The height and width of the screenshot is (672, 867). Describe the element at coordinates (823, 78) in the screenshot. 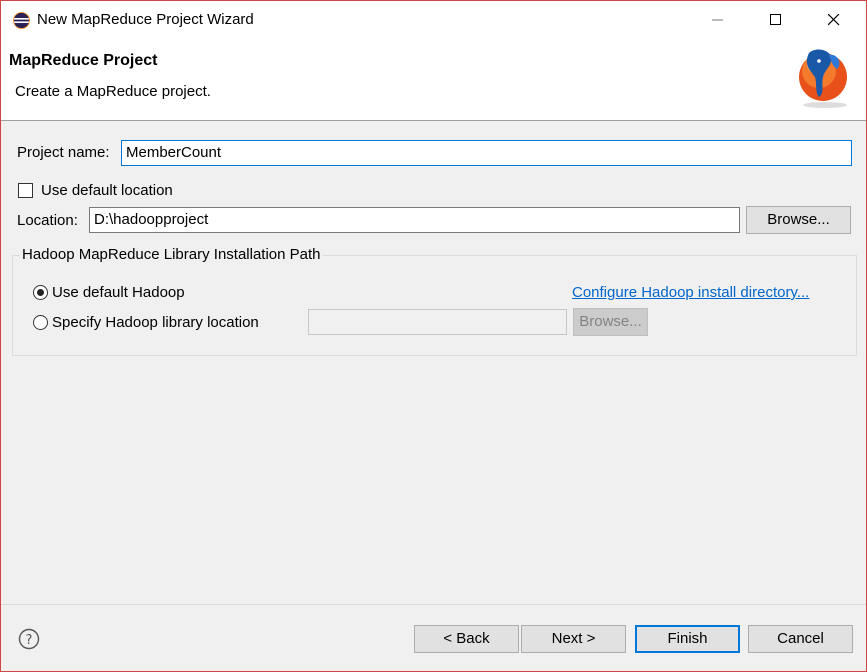

I see `hadoop-elephant-icon` at that location.